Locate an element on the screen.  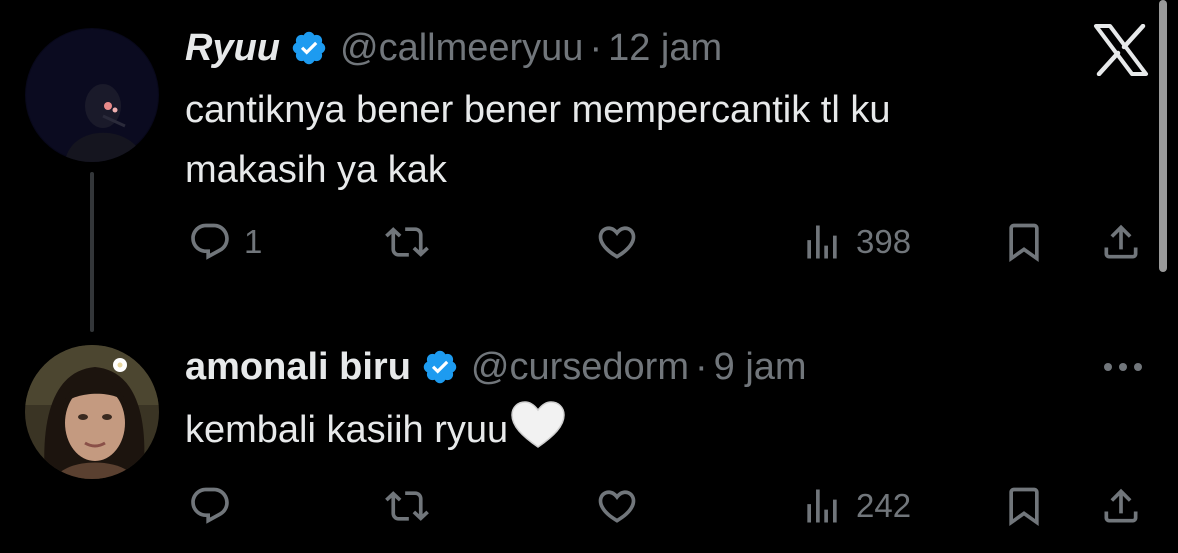
user-handle: @cursedorm is located at coordinates (580, 367).